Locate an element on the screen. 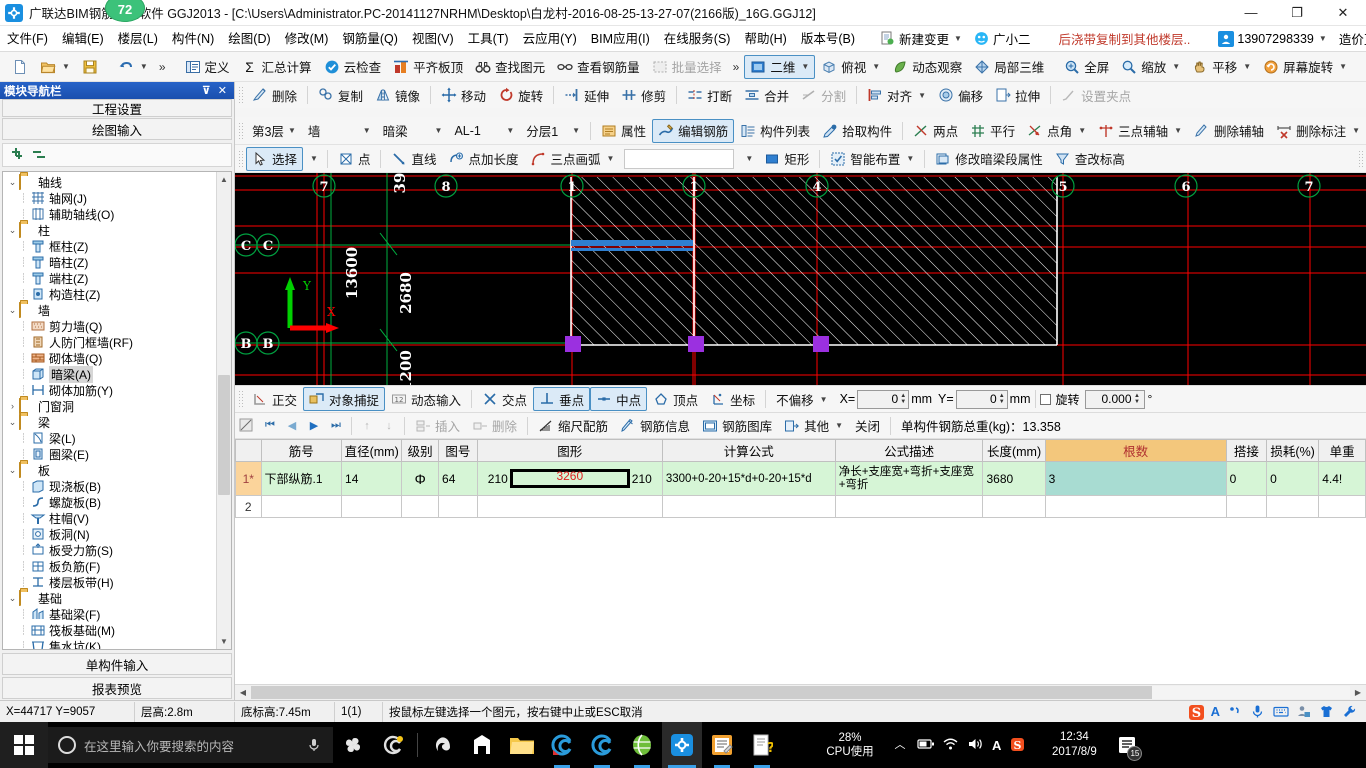 This screenshot has height=768, width=1366. menu-file: 文件(F) is located at coordinates (27, 39).